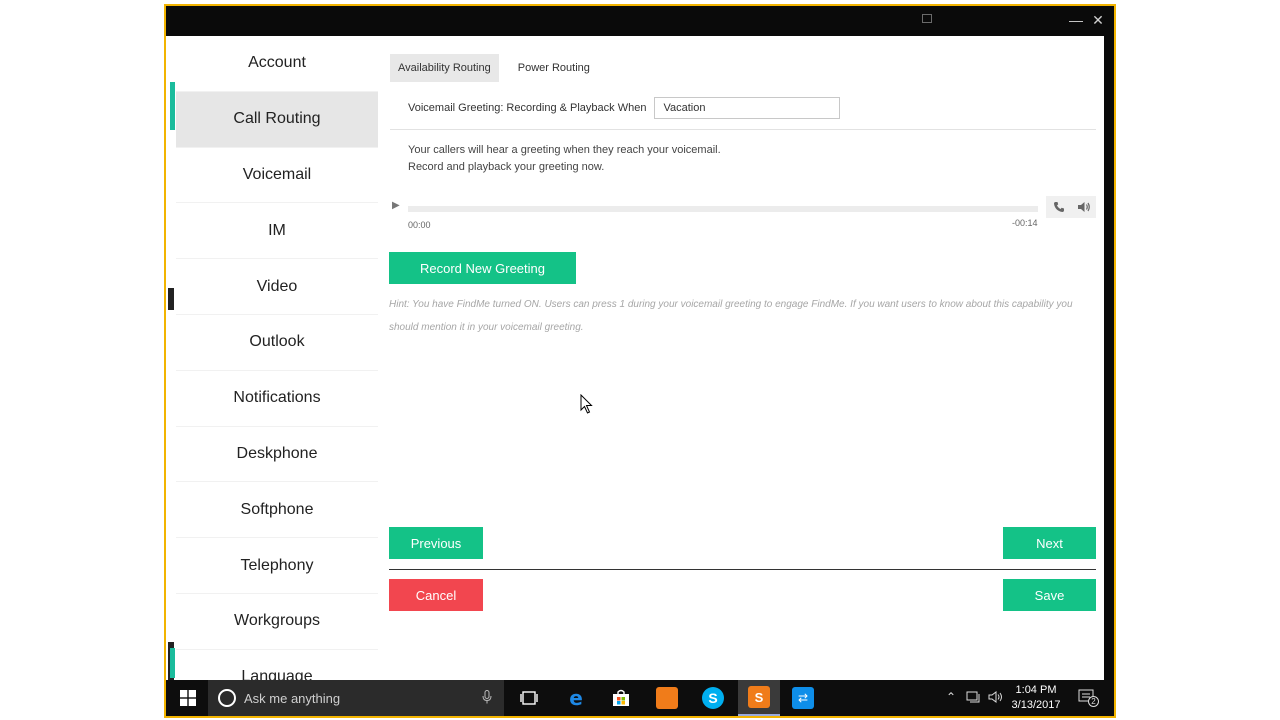 This screenshot has width=1280, height=720. I want to click on description-line: Record and playback your greeting now., so click(506, 167).